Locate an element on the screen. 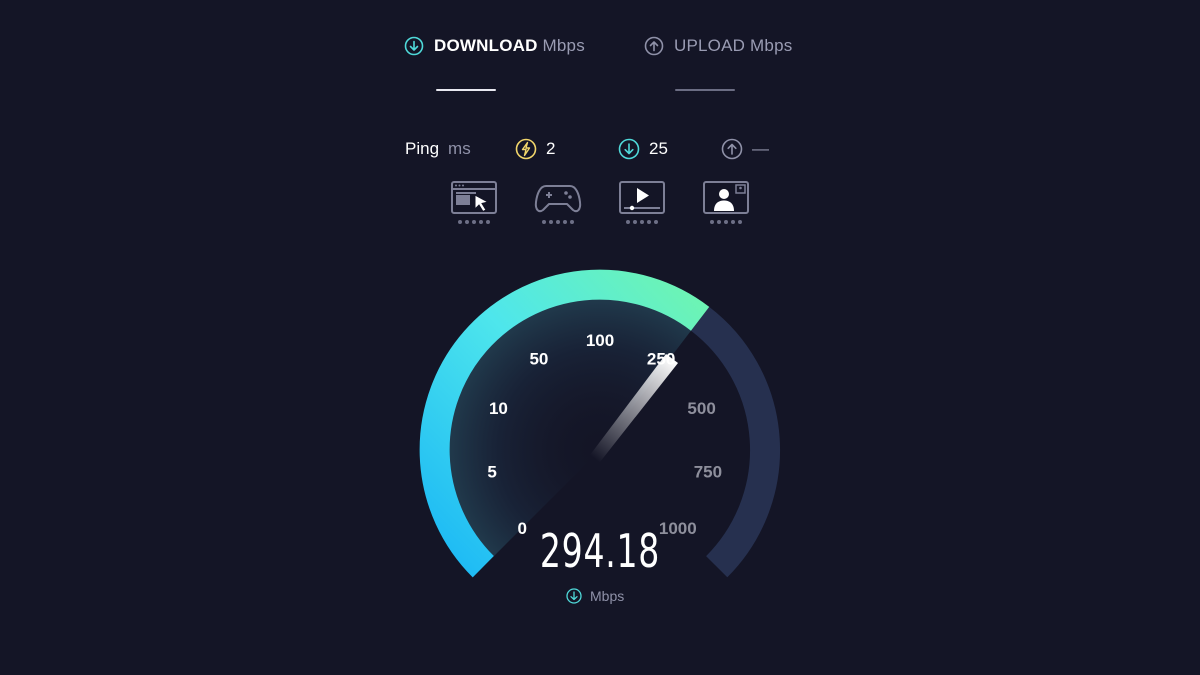  scale-label: 500 is located at coordinates (701, 408).